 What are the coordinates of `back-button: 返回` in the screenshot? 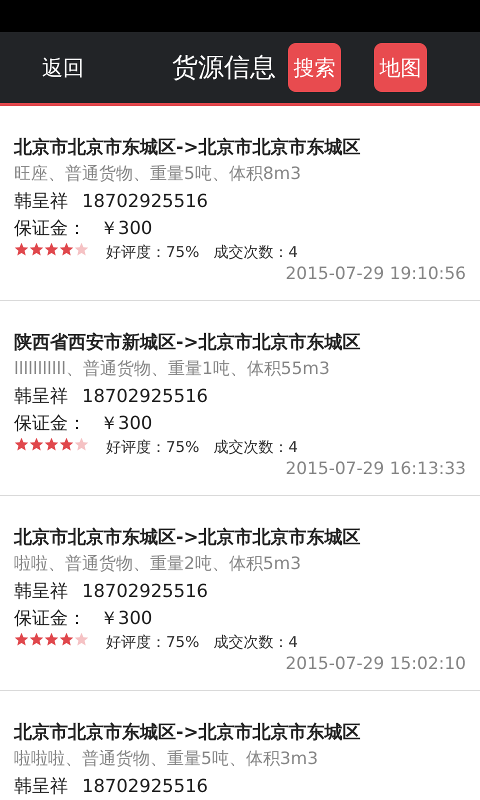 It's located at (63, 68).